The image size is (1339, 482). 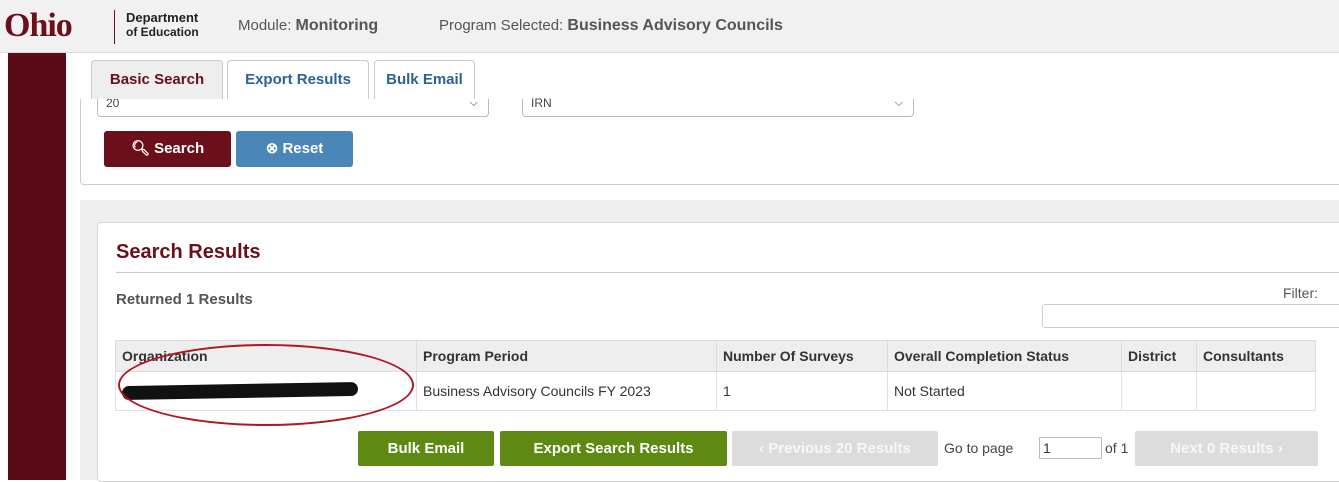 What do you see at coordinates (1159, 391) in the screenshot?
I see `district-cell` at bounding box center [1159, 391].